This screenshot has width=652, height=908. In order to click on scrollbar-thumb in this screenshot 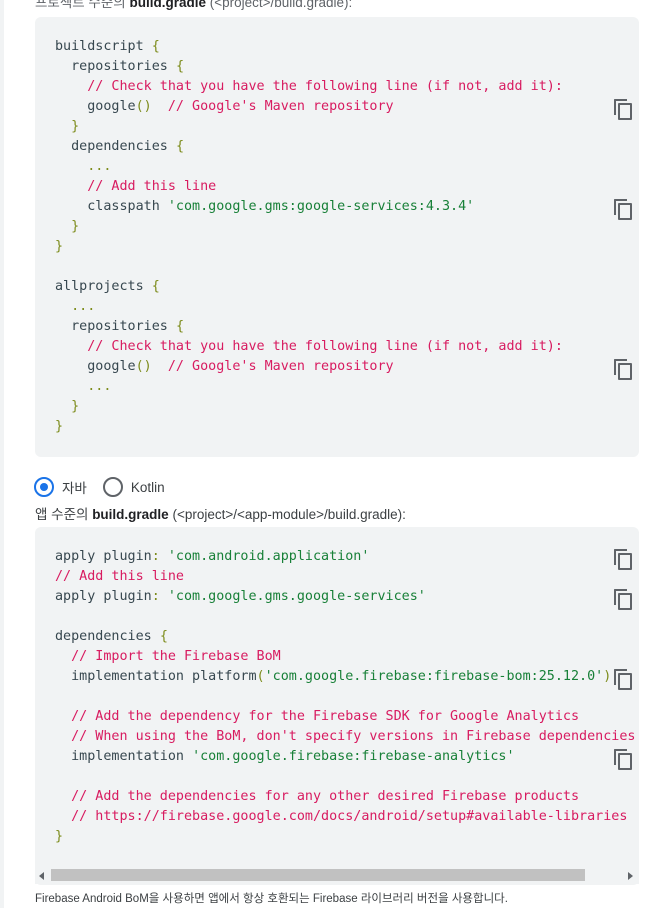, I will do `click(318, 875)`.